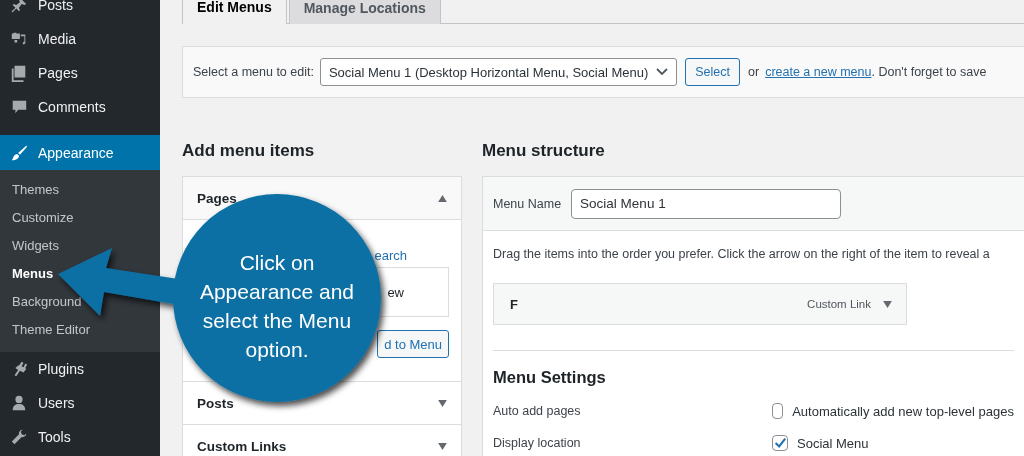 Image resolution: width=1024 pixels, height=456 pixels. I want to click on submenu-item: Menus, so click(33, 274).